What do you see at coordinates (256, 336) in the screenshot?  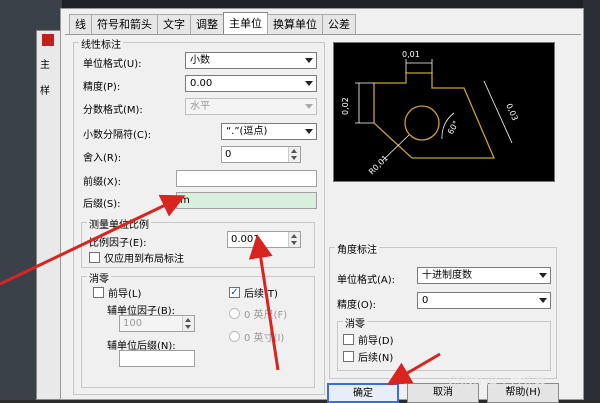 I see `zero-inches-checkbox: 0 英寸(I)` at bounding box center [256, 336].